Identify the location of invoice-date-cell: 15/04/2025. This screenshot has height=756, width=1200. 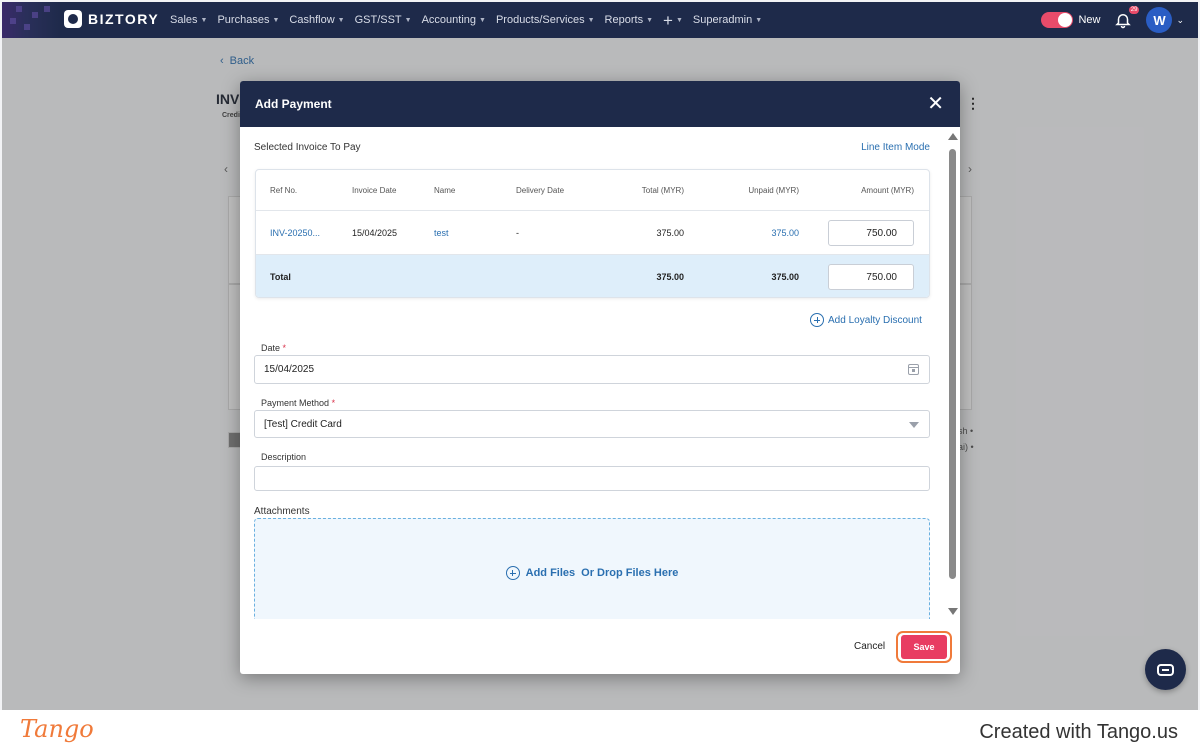
(375, 232).